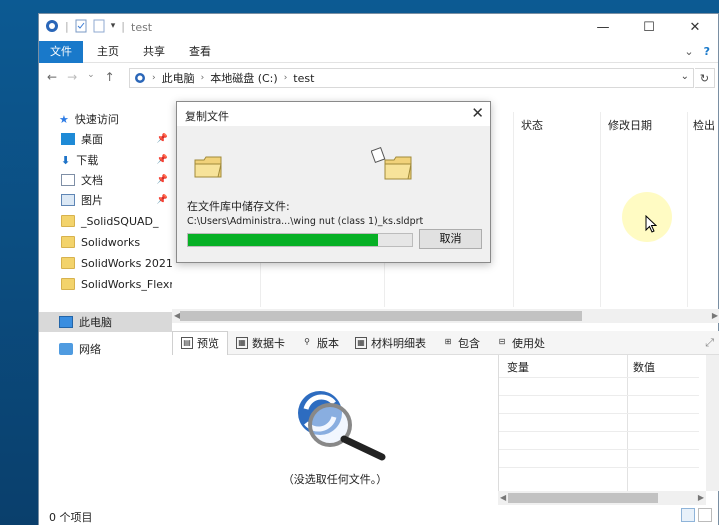  I want to click on sidebar-item-label: 此电脑, so click(95, 322).